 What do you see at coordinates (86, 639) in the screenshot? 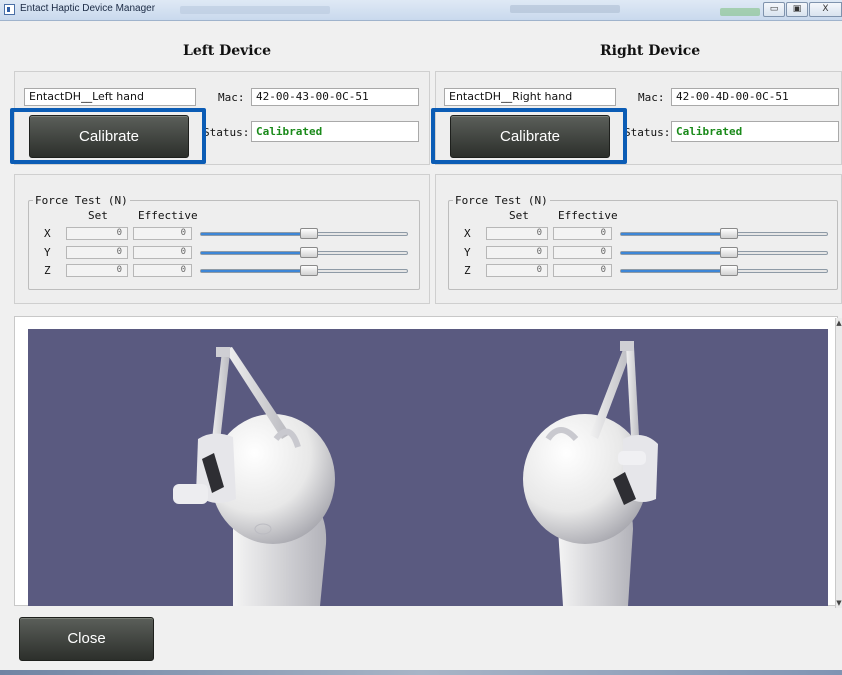
I see `close-button: Close` at bounding box center [86, 639].